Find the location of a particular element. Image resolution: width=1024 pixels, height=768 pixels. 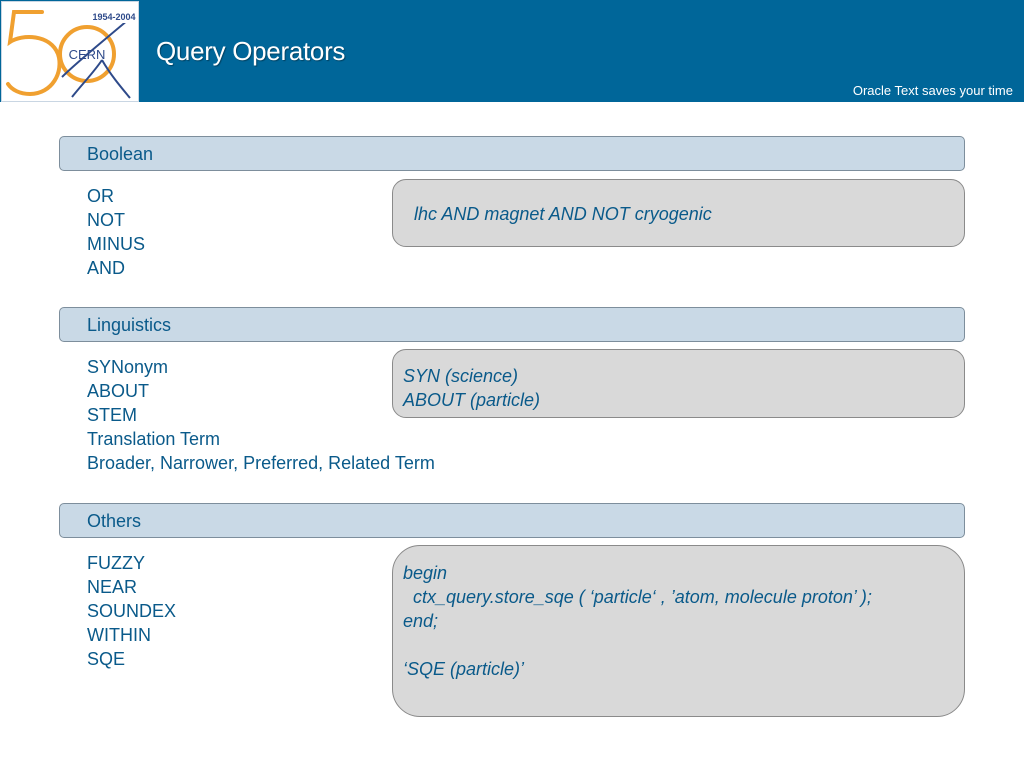

logo-cern-text: CERN is located at coordinates (87, 54).